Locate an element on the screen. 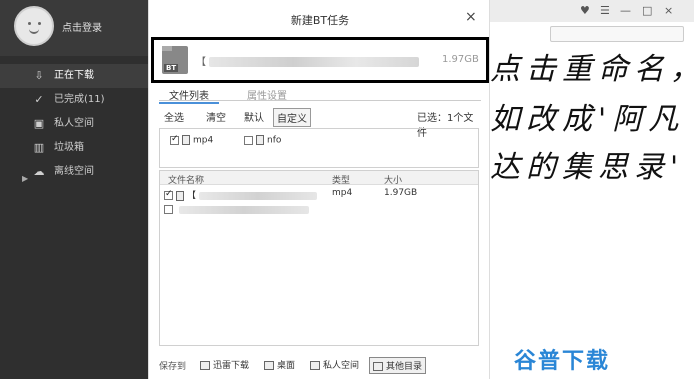 This screenshot has width=694, height=379. sidebar-item-label: 正在下载 is located at coordinates (74, 75).